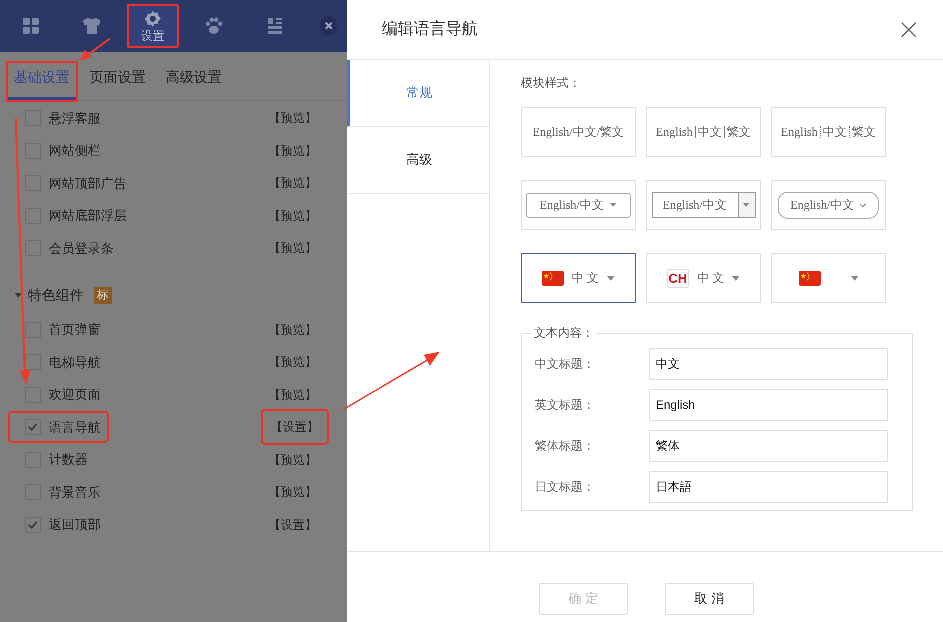 The width and height of the screenshot is (943, 622). Describe the element at coordinates (75, 427) in the screenshot. I see `component-name: 语言导航` at that location.